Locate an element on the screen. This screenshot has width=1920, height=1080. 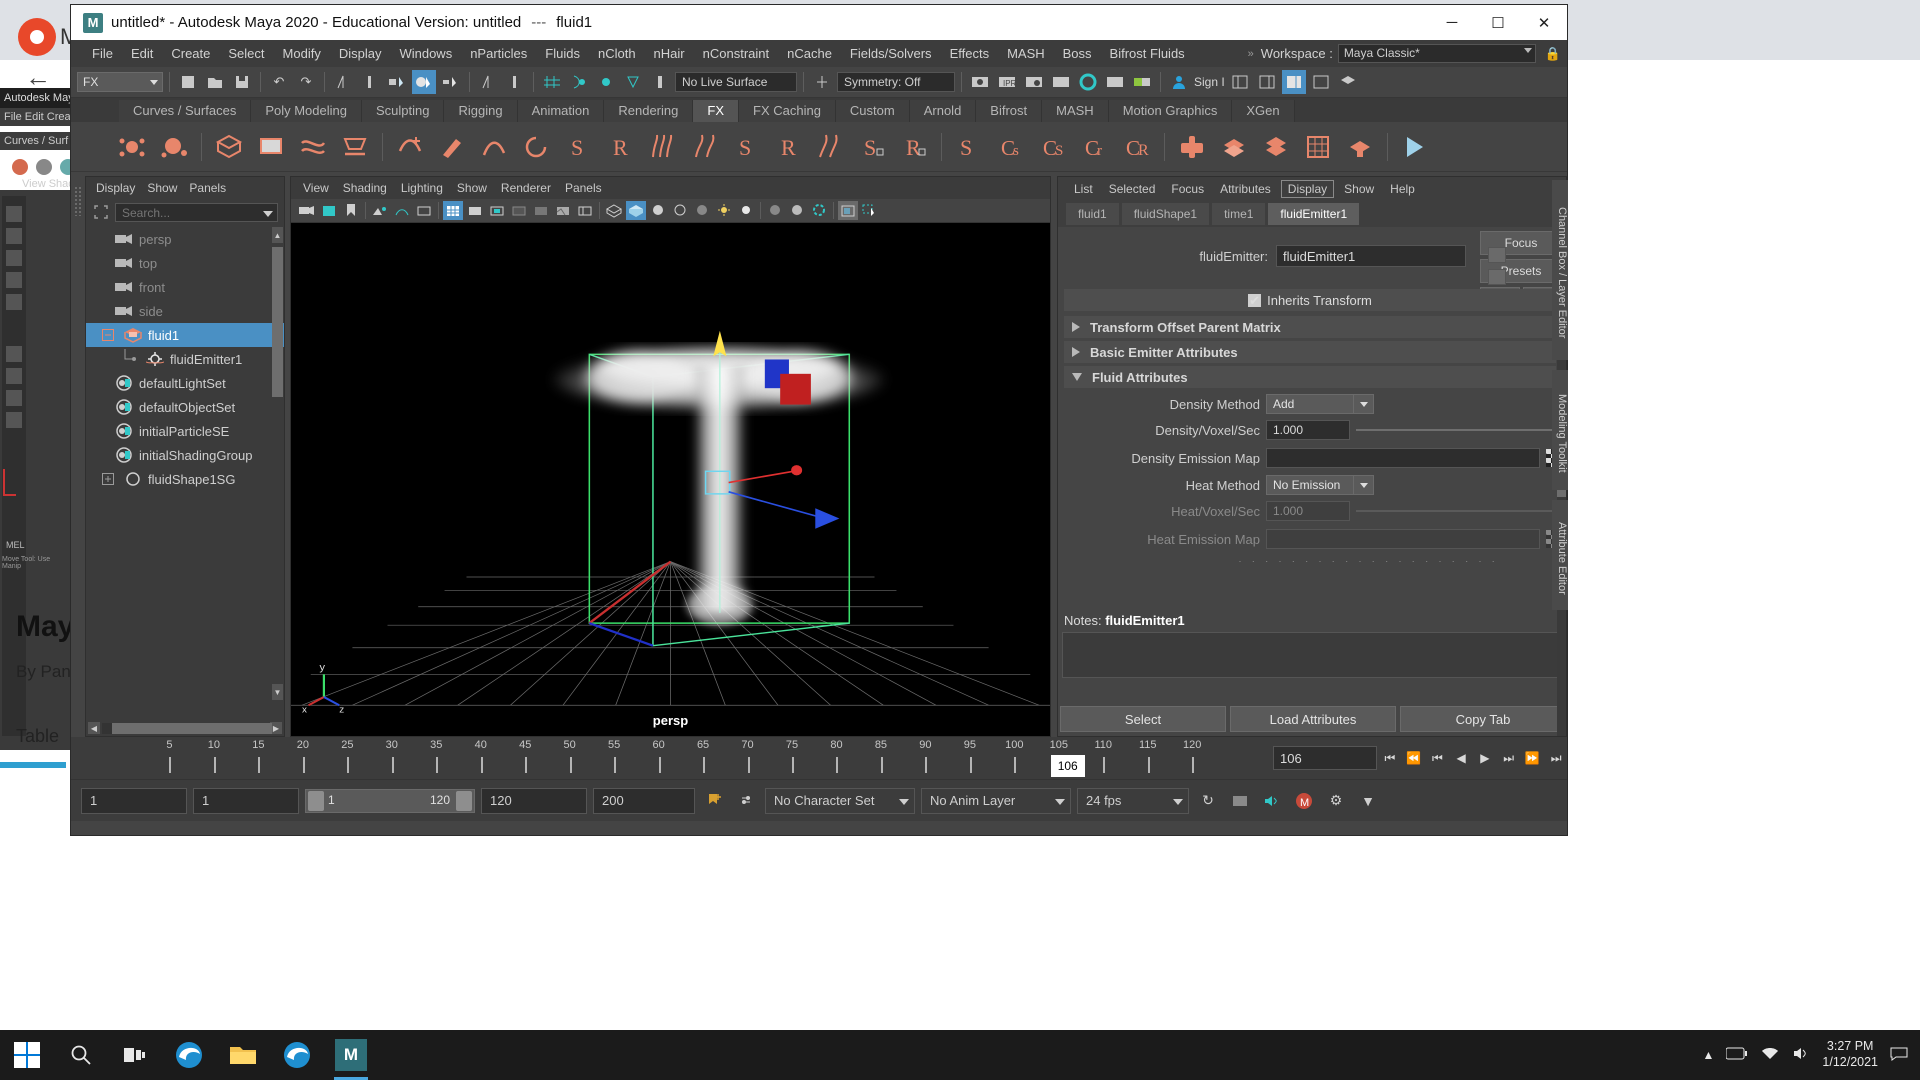
anim-end-field is located at coordinates (644, 800).